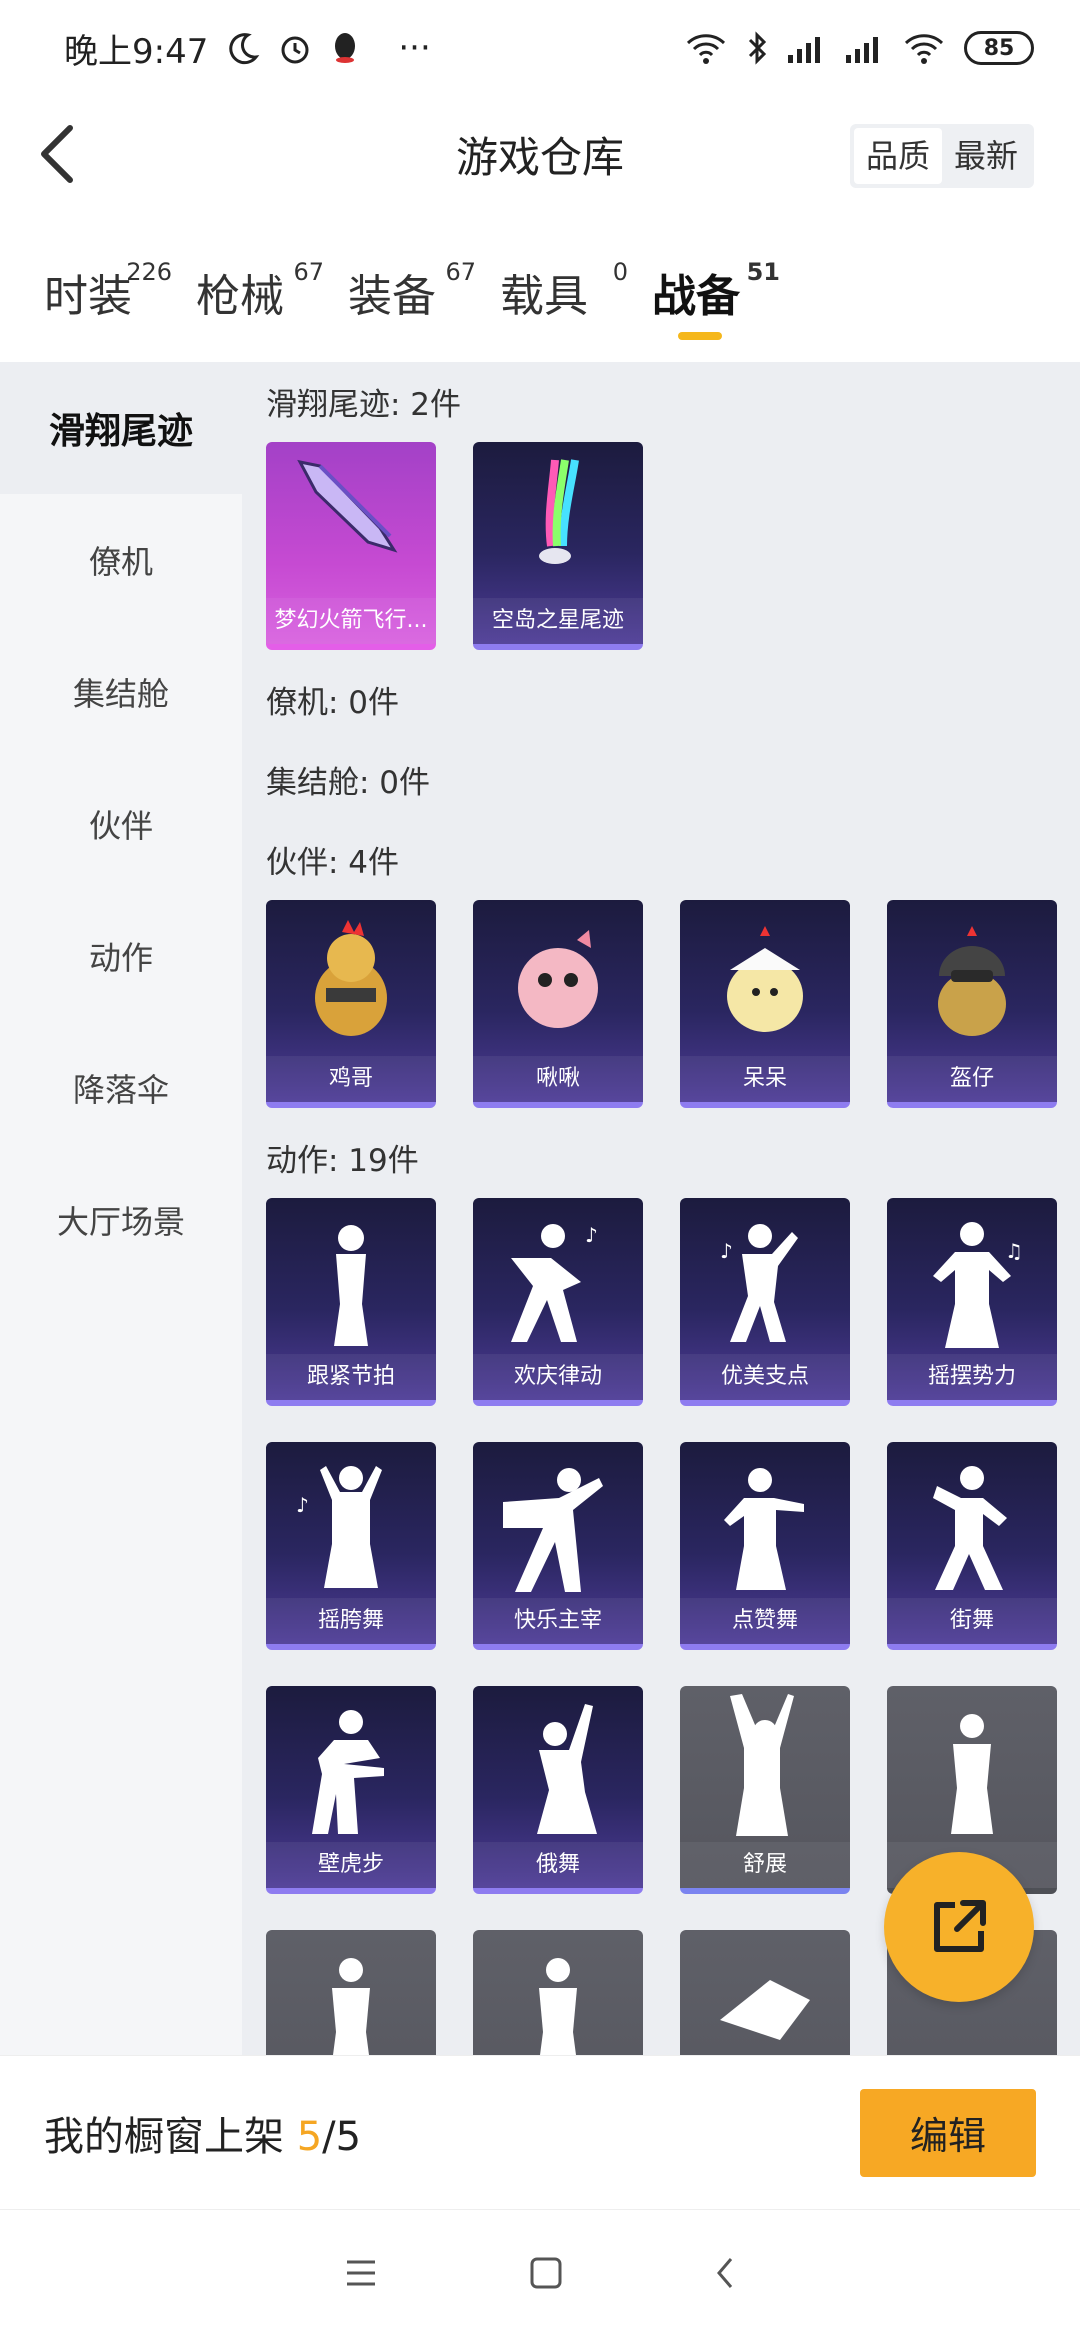 Image resolution: width=1080 pixels, height=2340 pixels. Describe the element at coordinates (364, 405) in the screenshot. I see `section-title-trail: 滑翔尾迹: 2件` at that location.